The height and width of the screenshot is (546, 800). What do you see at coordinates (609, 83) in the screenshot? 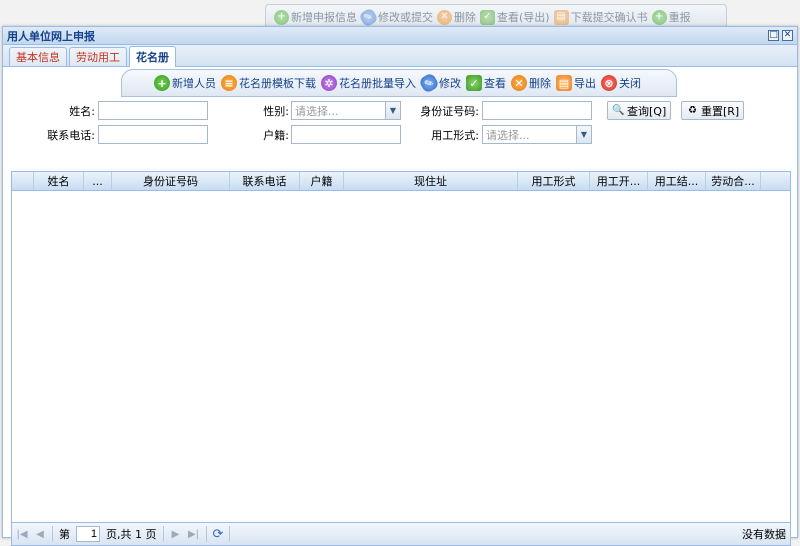
I see `close-circle-icon: ⊗` at bounding box center [609, 83].